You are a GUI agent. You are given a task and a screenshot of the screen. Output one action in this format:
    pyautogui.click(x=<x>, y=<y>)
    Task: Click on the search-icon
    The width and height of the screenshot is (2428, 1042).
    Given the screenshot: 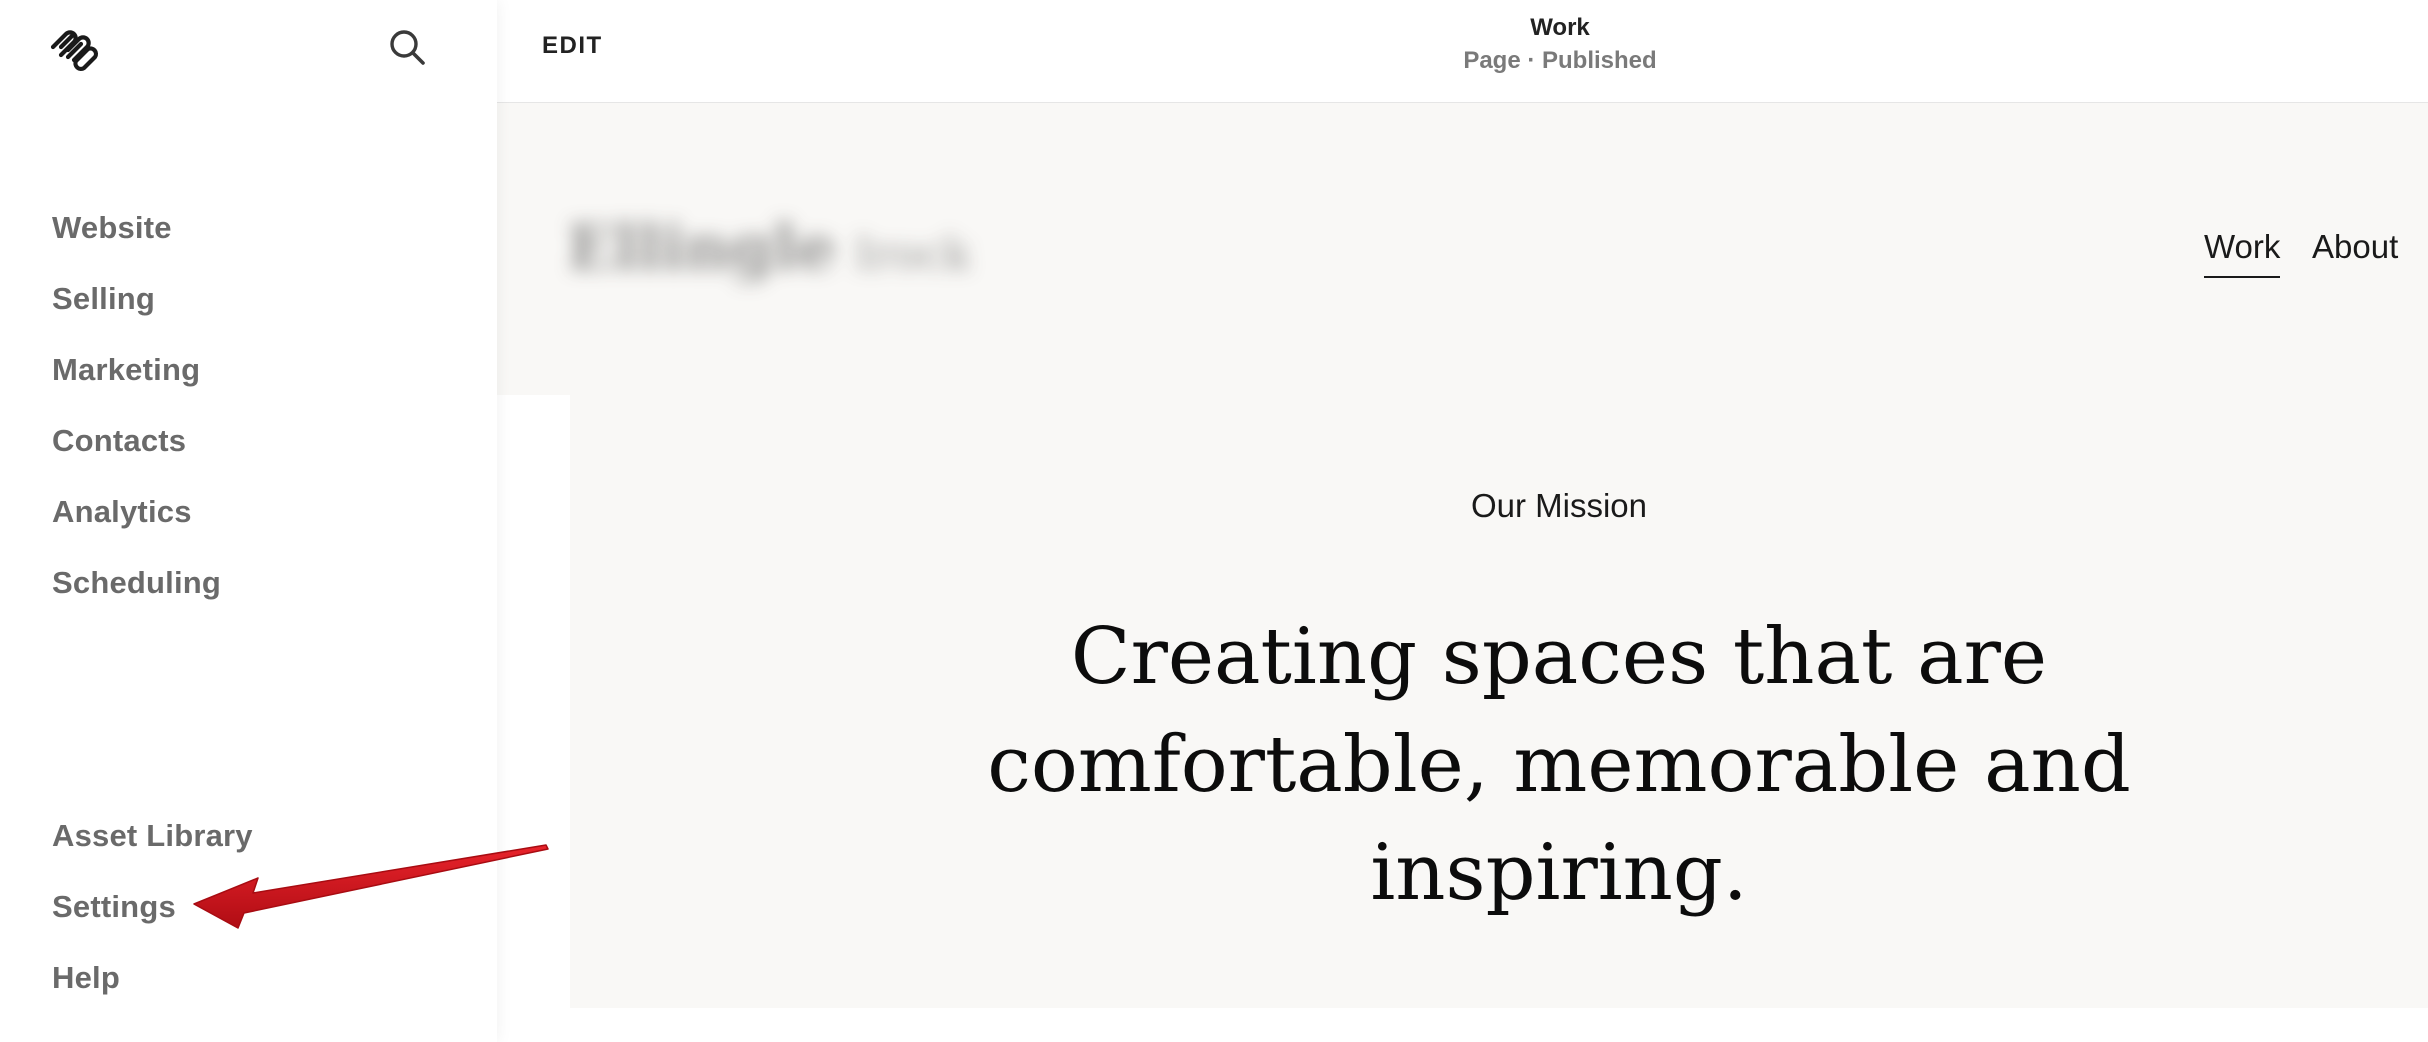 What is the action you would take?
    pyautogui.click(x=407, y=47)
    